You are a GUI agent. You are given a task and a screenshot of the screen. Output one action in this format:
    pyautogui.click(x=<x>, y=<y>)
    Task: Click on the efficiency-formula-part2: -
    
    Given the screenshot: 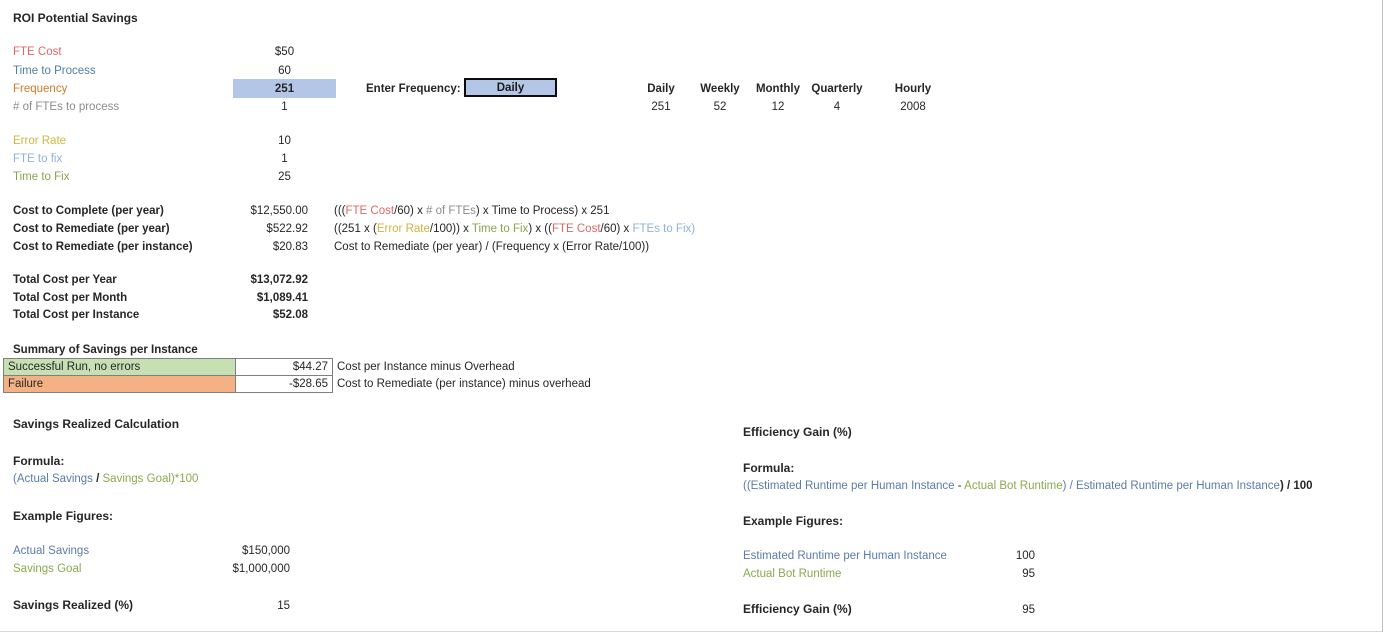 What is the action you would take?
    pyautogui.click(x=959, y=486)
    